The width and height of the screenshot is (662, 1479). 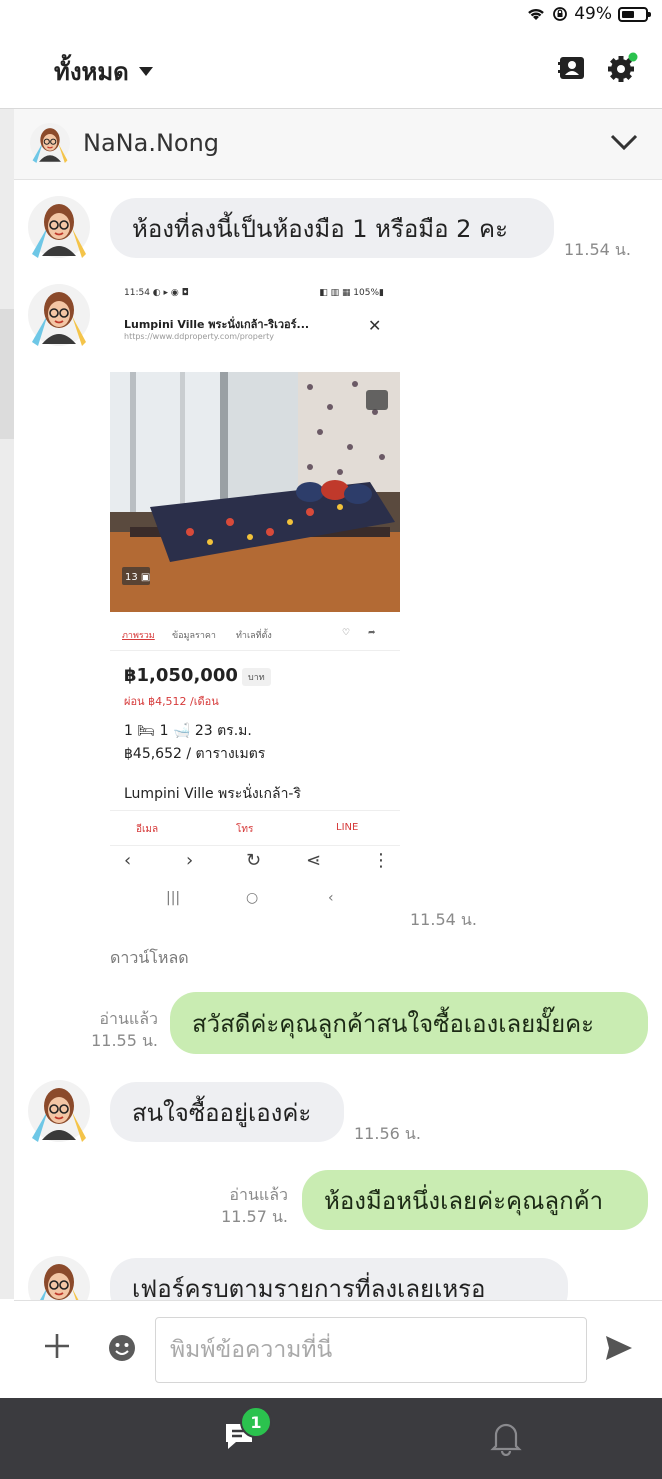 I want to click on read-receipt: อ่านแล้ว 11.55 น., so click(x=116, y=1030).